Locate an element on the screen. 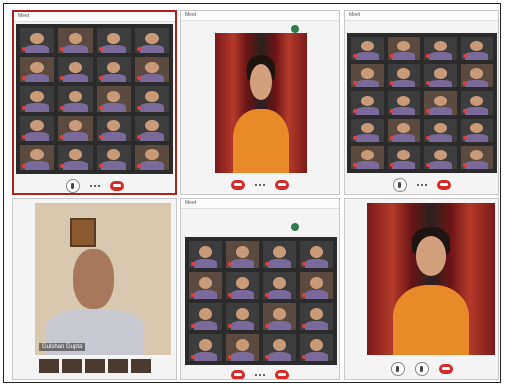  camera-icon is located at coordinates (421, 369).